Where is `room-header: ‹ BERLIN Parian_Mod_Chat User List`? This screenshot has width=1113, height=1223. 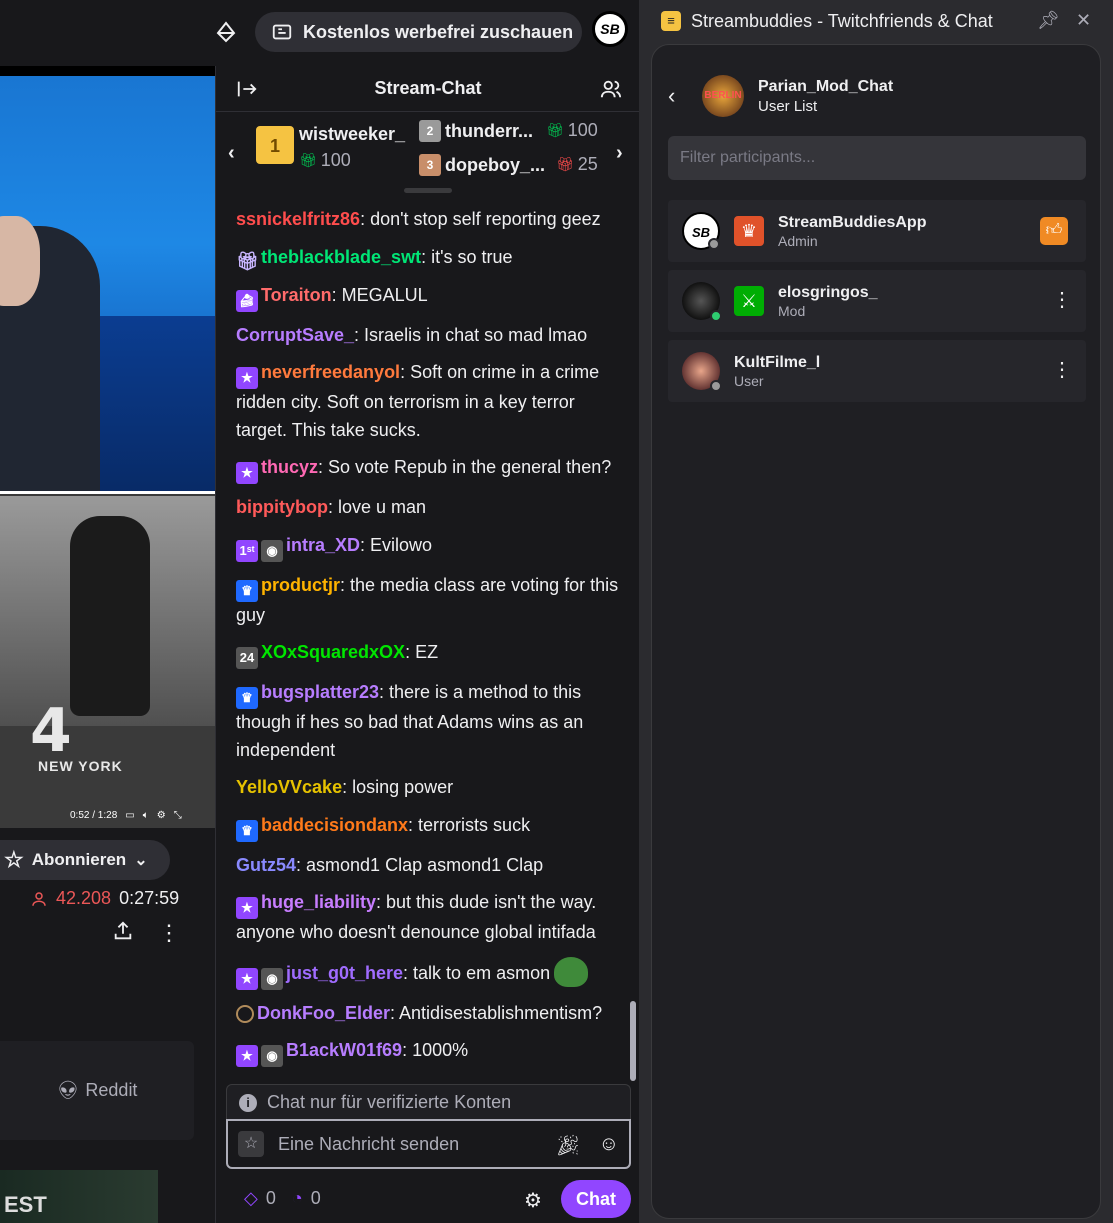
room-header: ‹ BERLIN Parian_Mod_Chat User List is located at coordinates (877, 96).